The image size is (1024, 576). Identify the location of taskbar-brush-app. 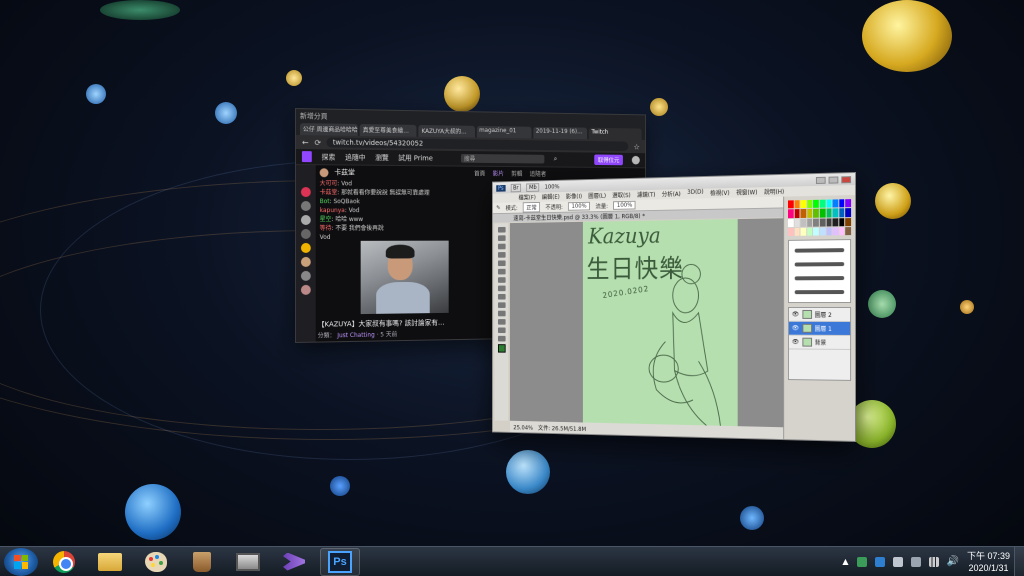
(202, 562).